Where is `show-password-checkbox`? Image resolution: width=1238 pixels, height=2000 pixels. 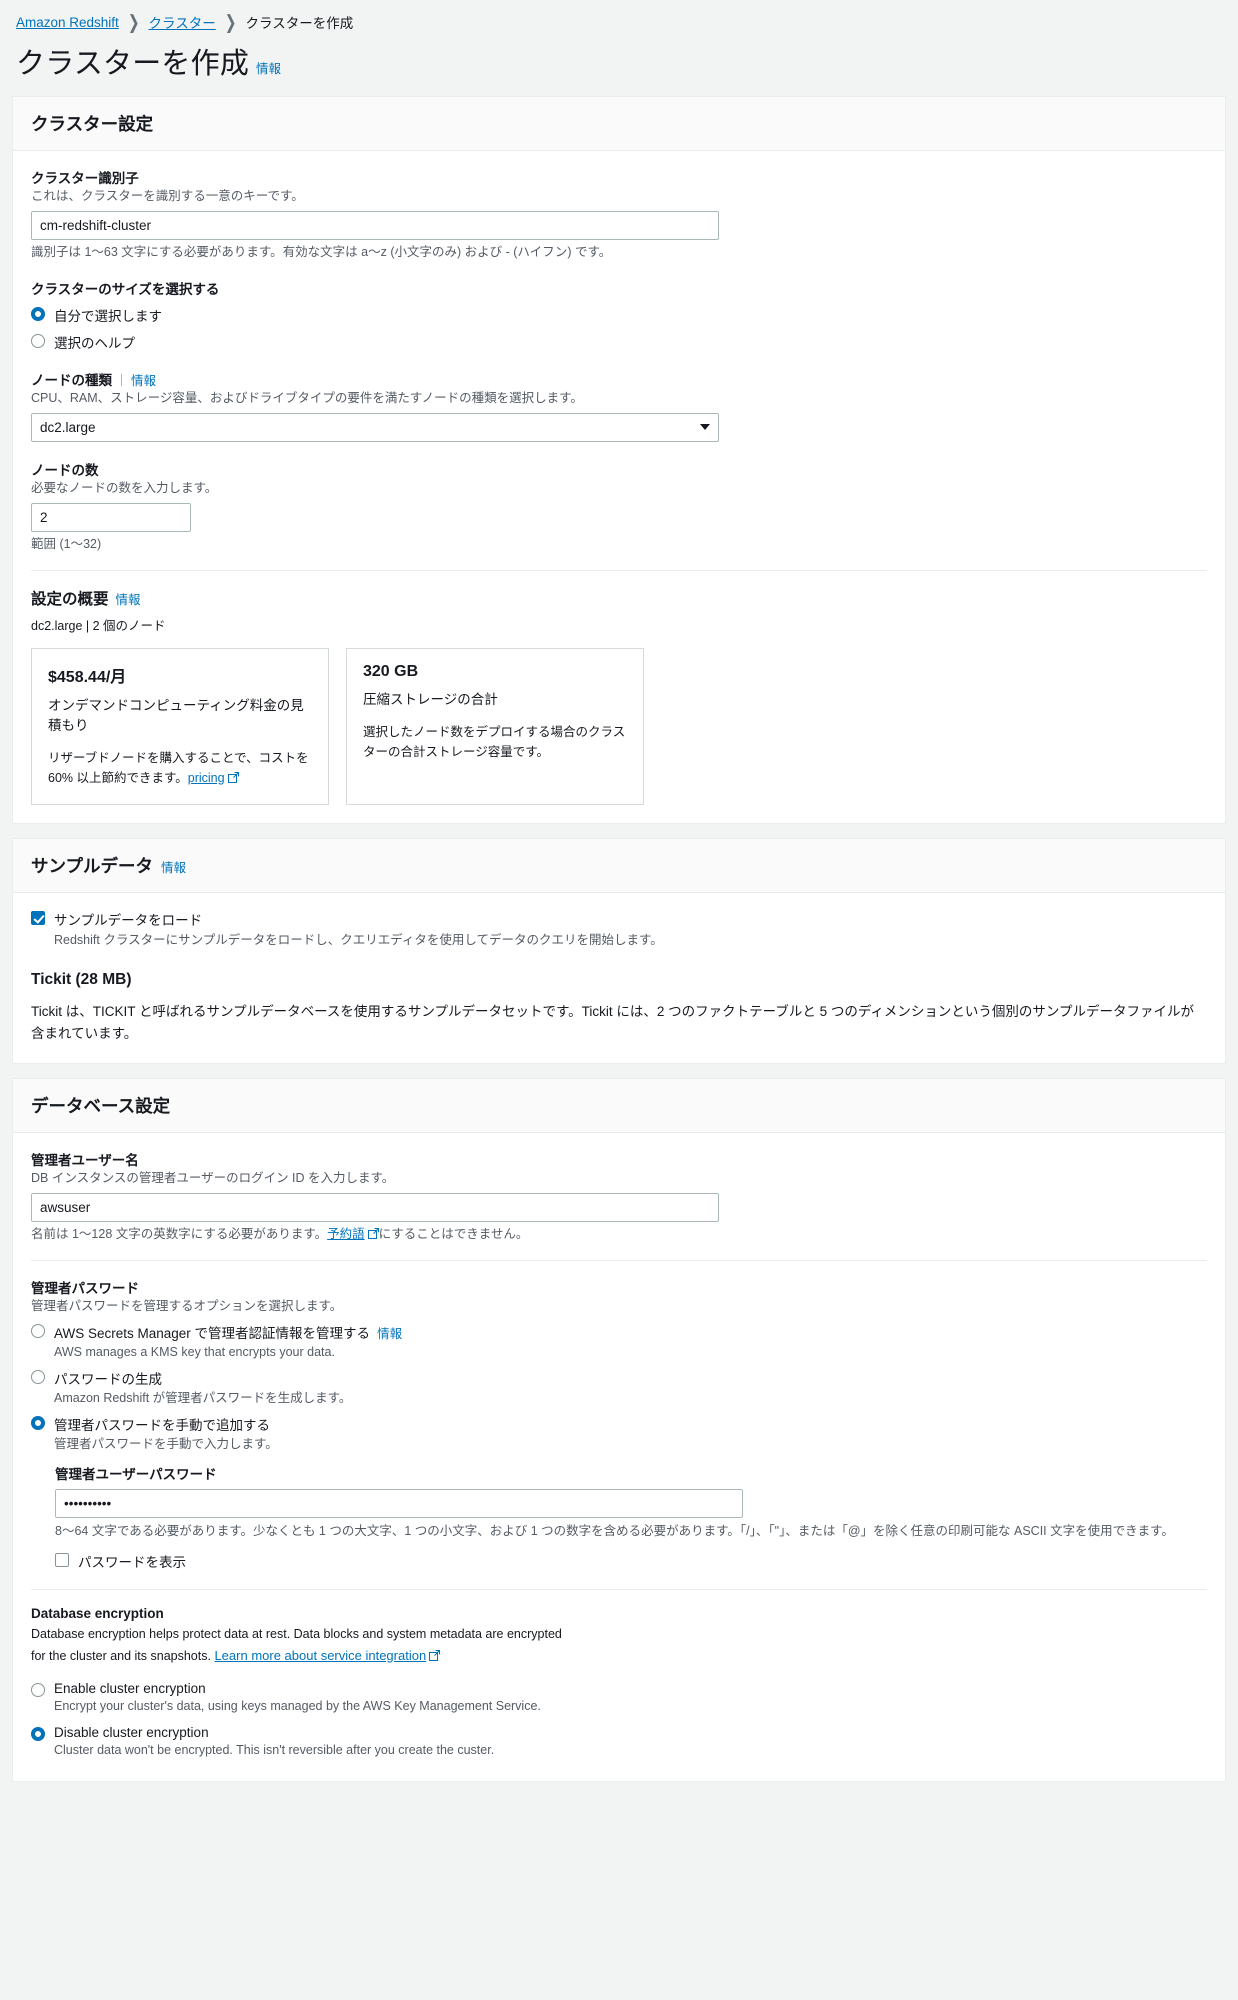
show-password-checkbox is located at coordinates (62, 1560).